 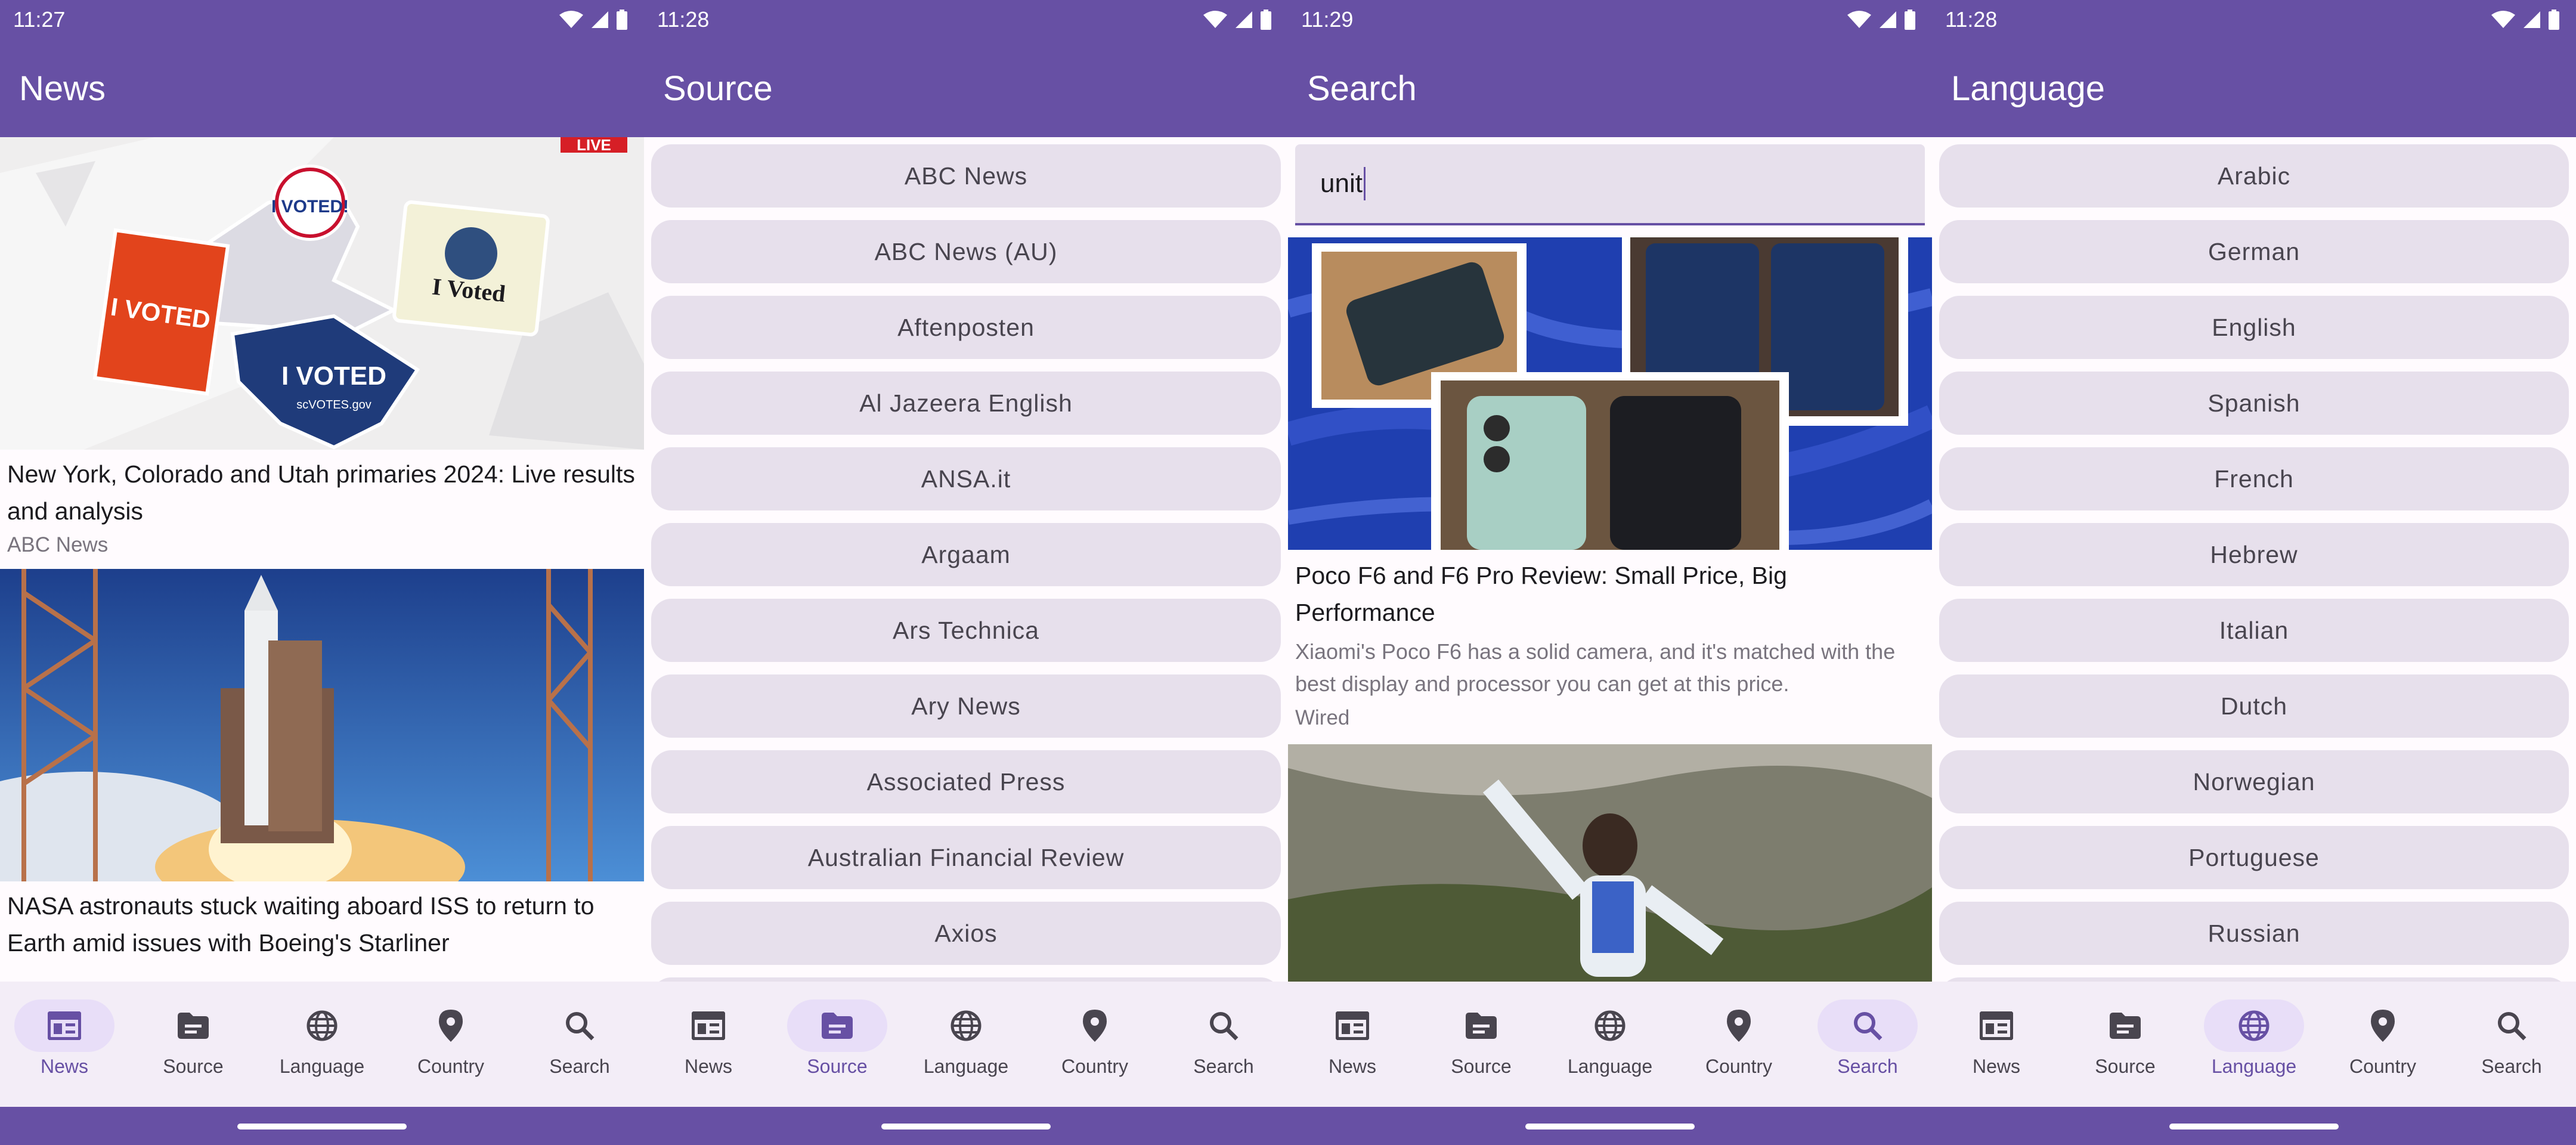 What do you see at coordinates (2254, 979) in the screenshot?
I see `language-button-partial` at bounding box center [2254, 979].